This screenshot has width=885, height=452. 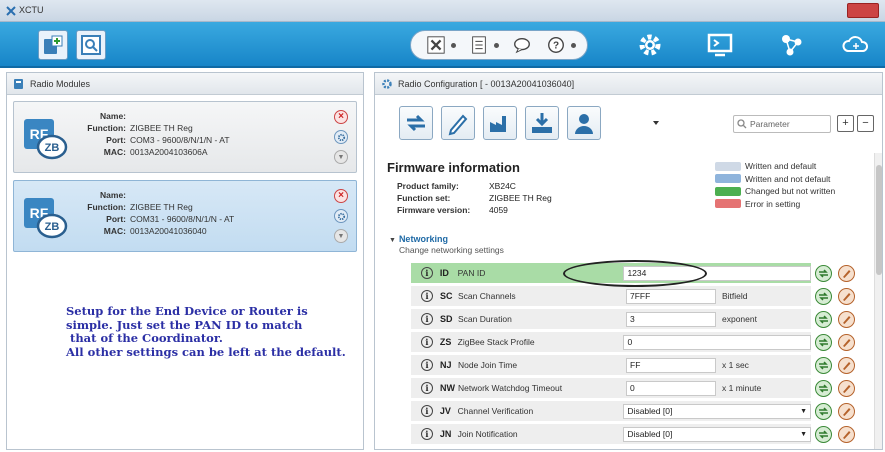 I want to click on mac-label: MAC:, so click(x=114, y=152).